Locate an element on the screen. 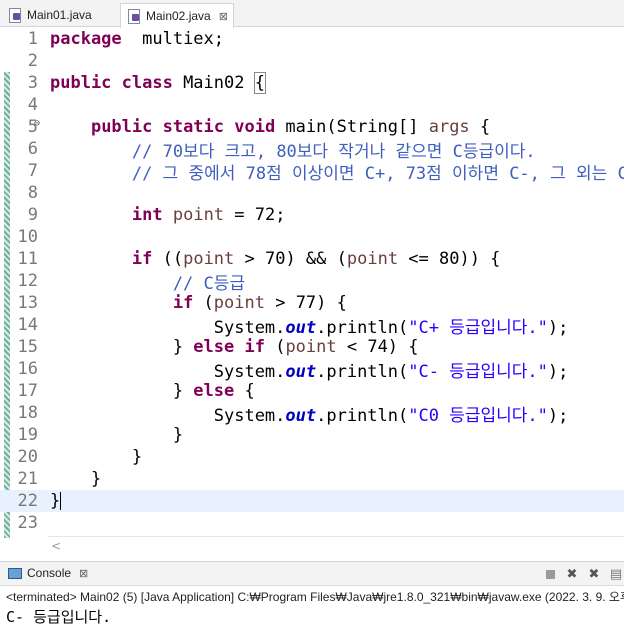 This screenshot has height=637, width=624. close-console-icon: ⊠ is located at coordinates (83, 573).